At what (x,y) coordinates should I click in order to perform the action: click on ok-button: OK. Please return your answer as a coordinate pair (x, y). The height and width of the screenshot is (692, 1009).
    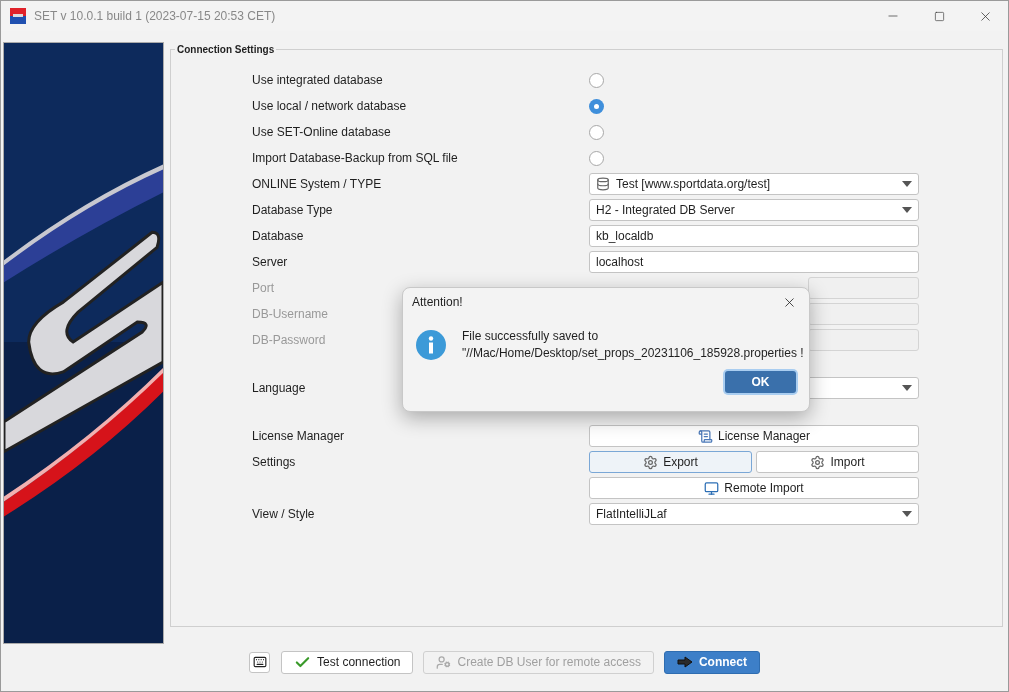
    Looking at the image, I should click on (760, 382).